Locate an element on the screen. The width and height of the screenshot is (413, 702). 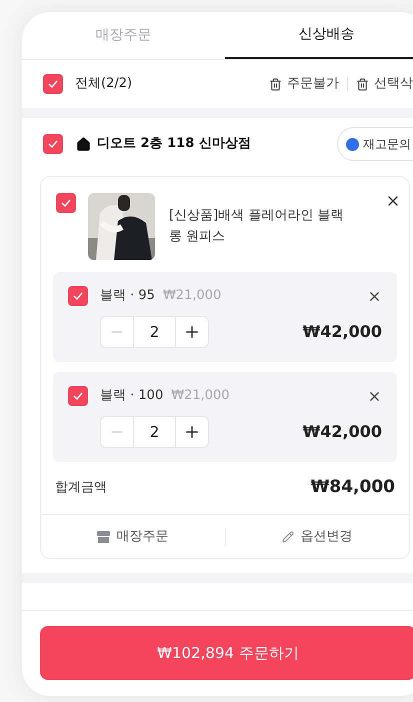
tab: 신상배송 is located at coordinates (319, 35).